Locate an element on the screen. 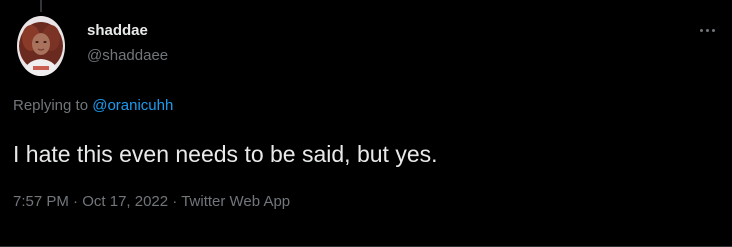 Image resolution: width=732 pixels, height=247 pixels. reply-target-link: @oranicuhh is located at coordinates (132, 105).